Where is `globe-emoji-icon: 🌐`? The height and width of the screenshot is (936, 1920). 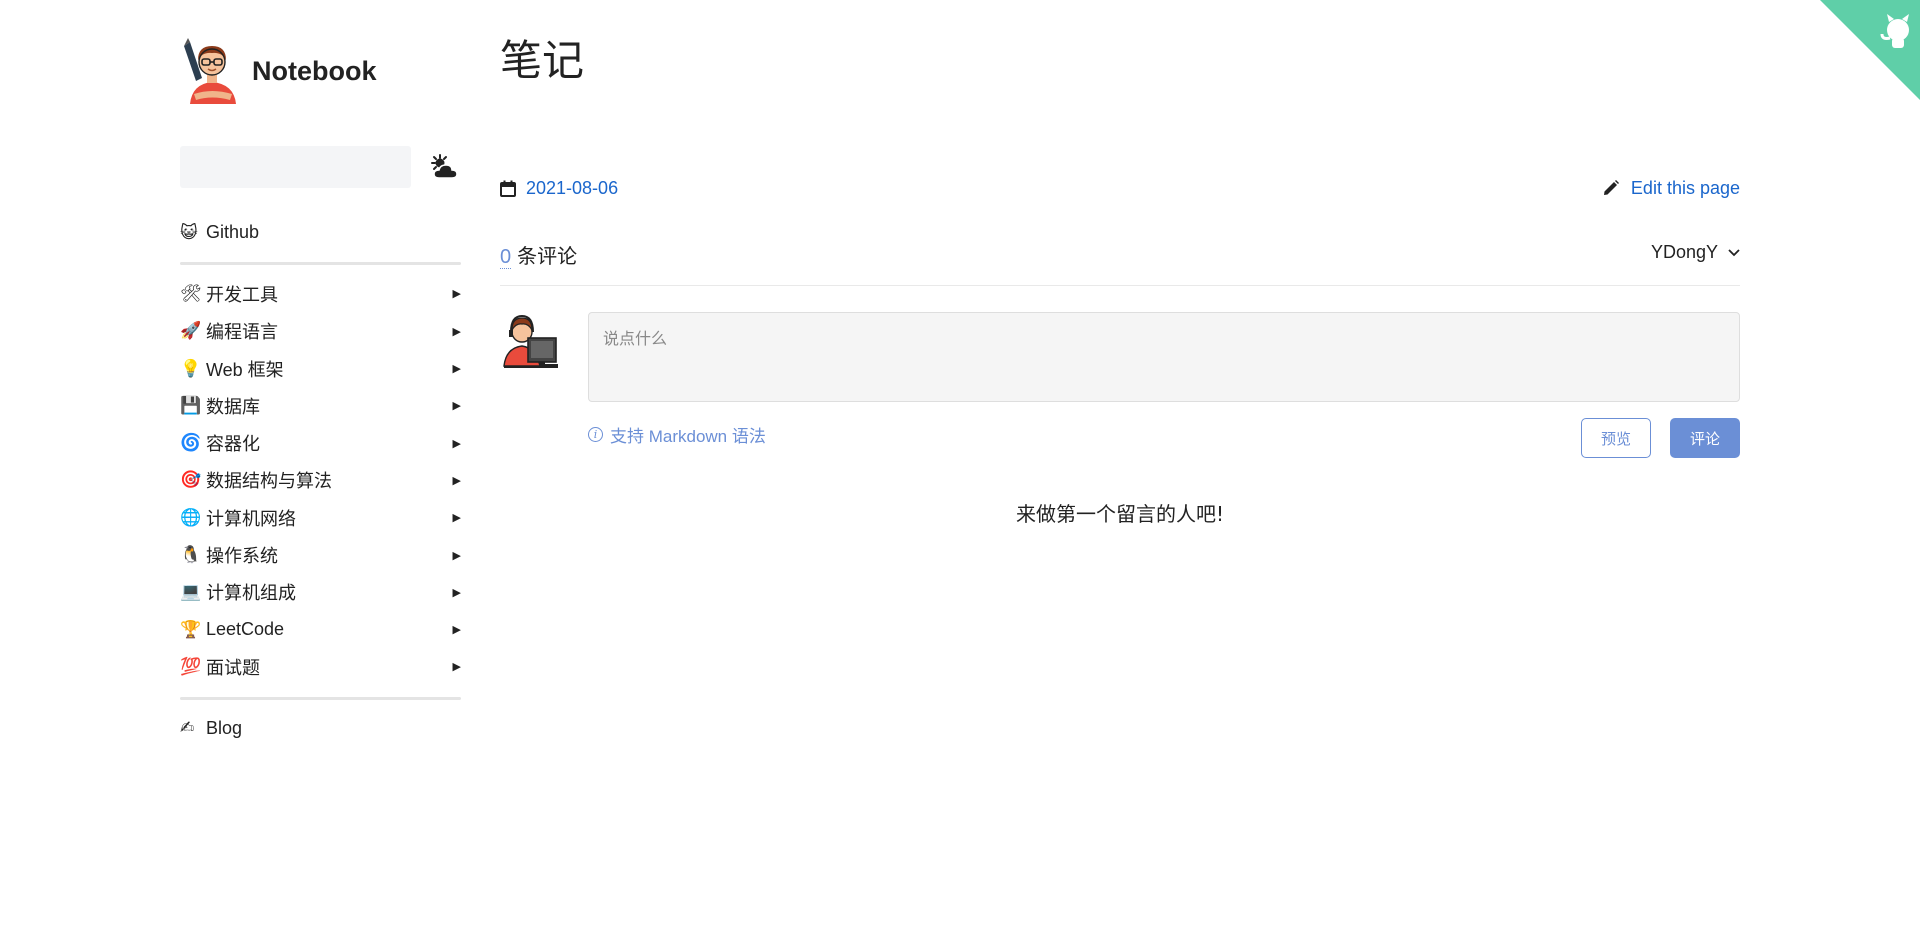 globe-emoji-icon: 🌐 is located at coordinates (191, 517).